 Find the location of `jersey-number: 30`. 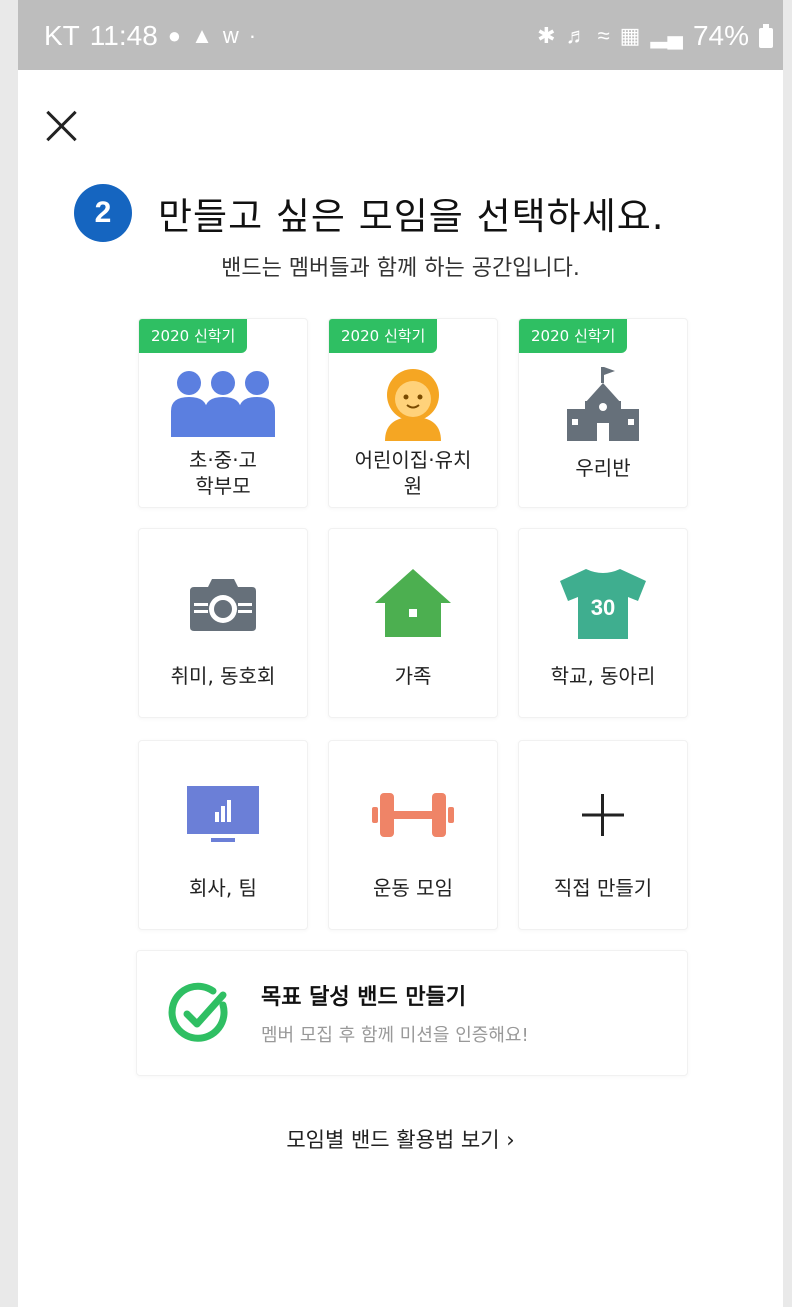

jersey-number: 30 is located at coordinates (603, 607).